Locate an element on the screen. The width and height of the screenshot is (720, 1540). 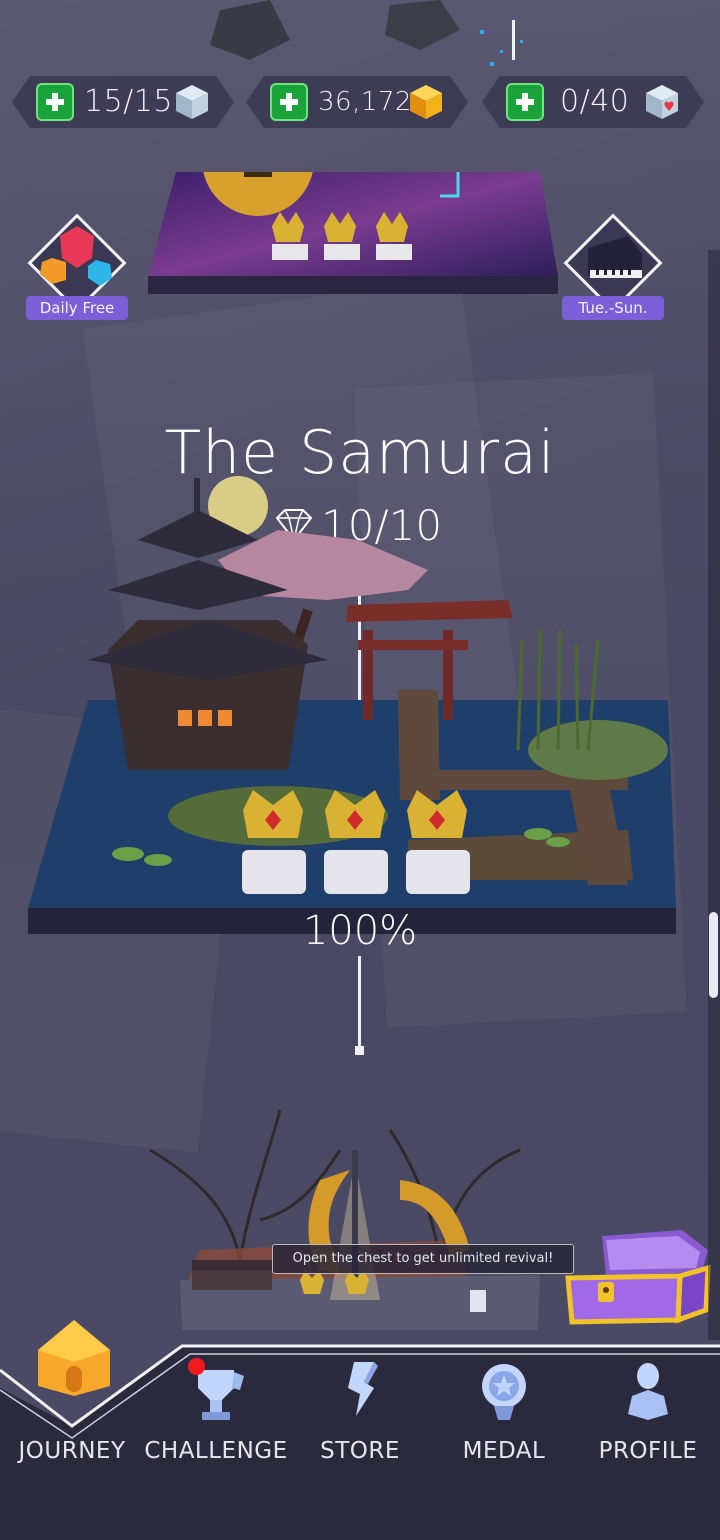
level-preview-next is located at coordinates (350, 1215).